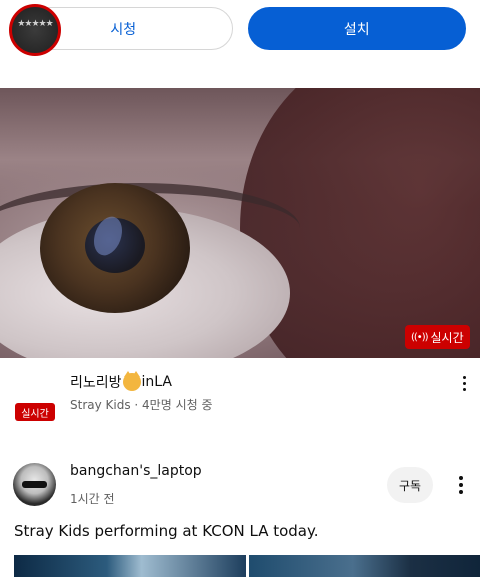  Describe the element at coordinates (247, 566) in the screenshot. I see `post-image-carousel` at that location.